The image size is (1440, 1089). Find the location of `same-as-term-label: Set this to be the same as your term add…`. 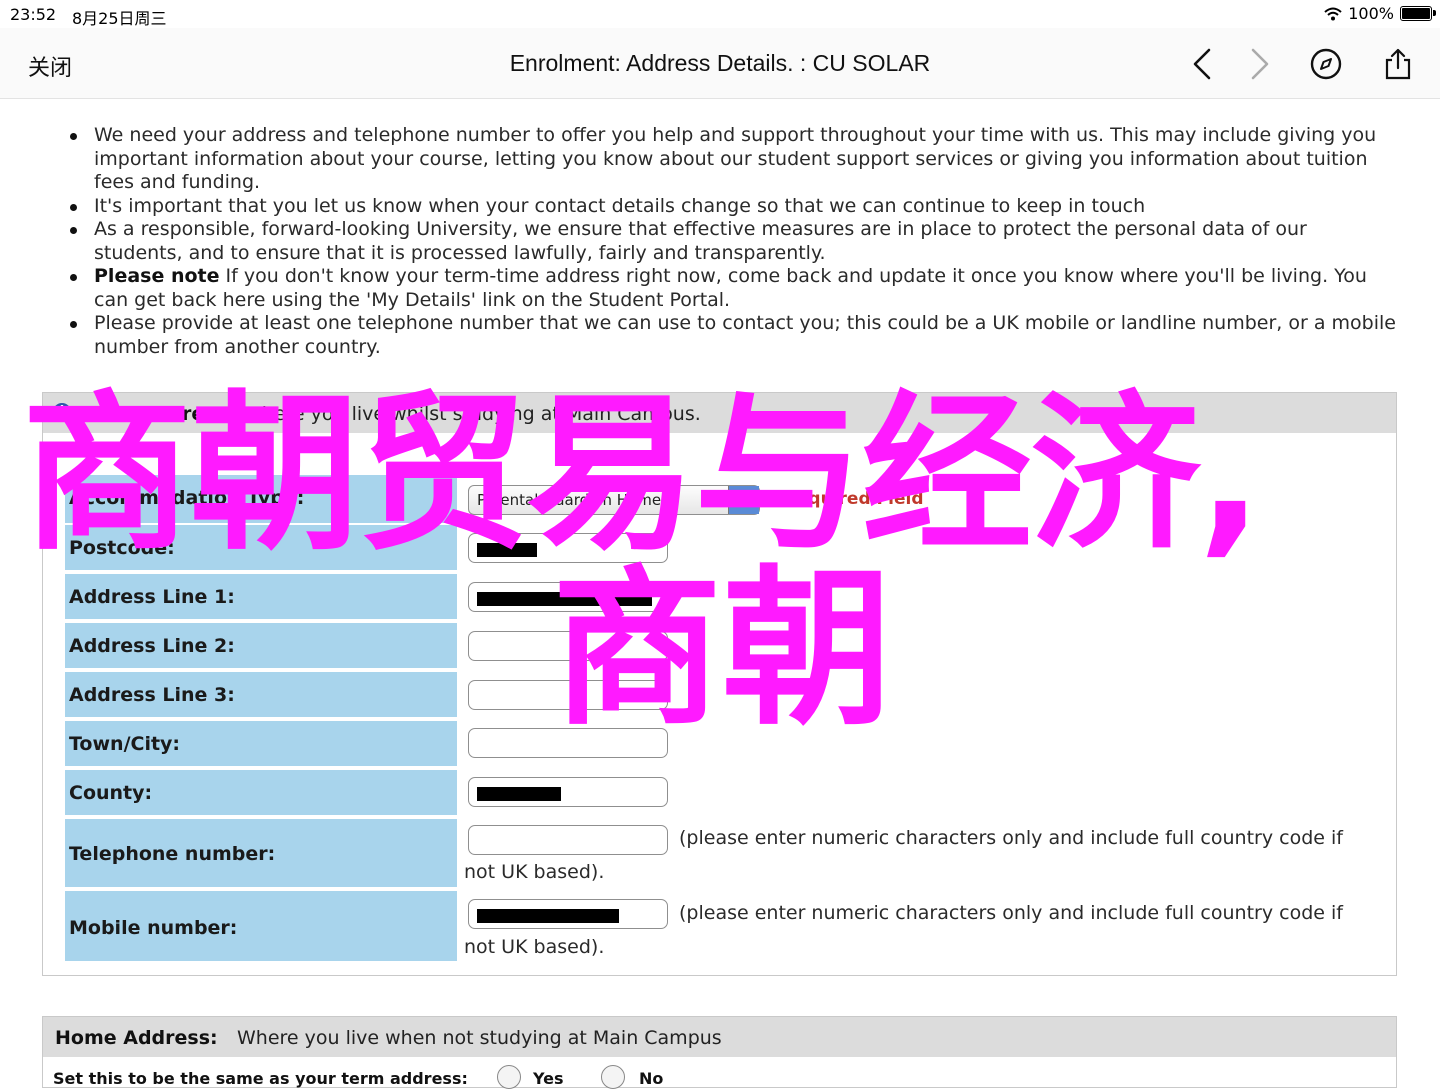

same-as-term-label: Set this to be the same as your term add… is located at coordinates (260, 1078).